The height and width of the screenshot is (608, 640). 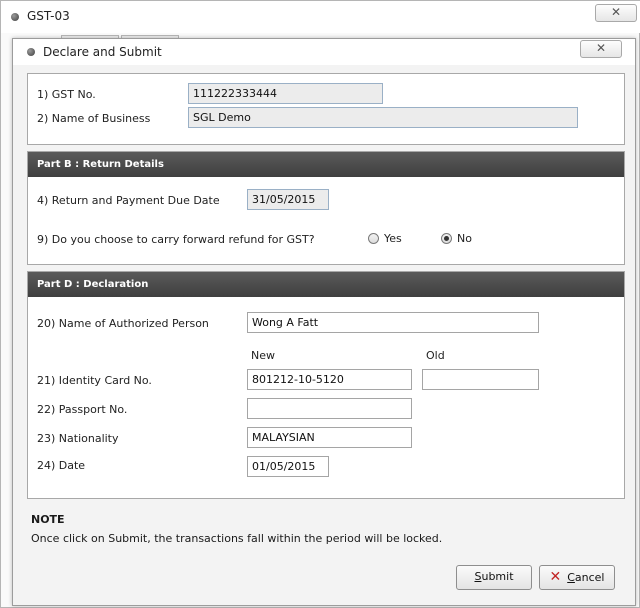 What do you see at coordinates (288, 199) in the screenshot?
I see `due-date-field: 31/05/2015` at bounding box center [288, 199].